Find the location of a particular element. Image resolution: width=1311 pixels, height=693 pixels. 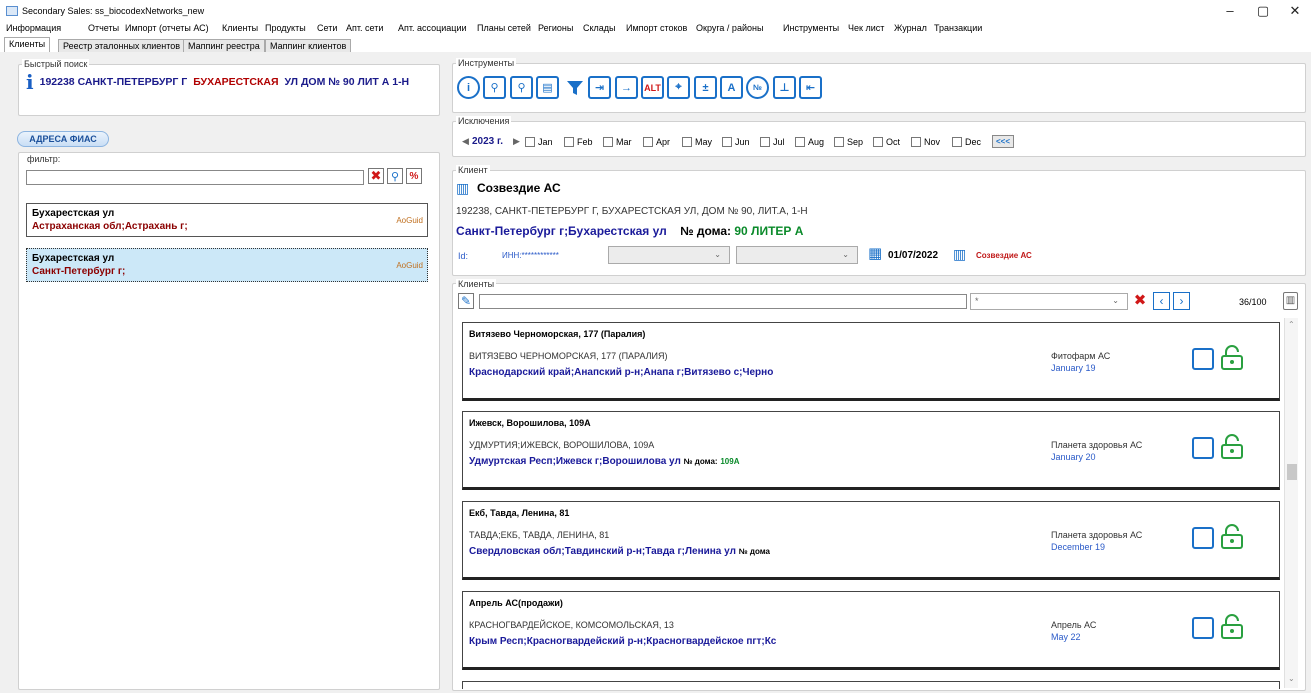

menu-reports: Отчеты is located at coordinates (103, 28).